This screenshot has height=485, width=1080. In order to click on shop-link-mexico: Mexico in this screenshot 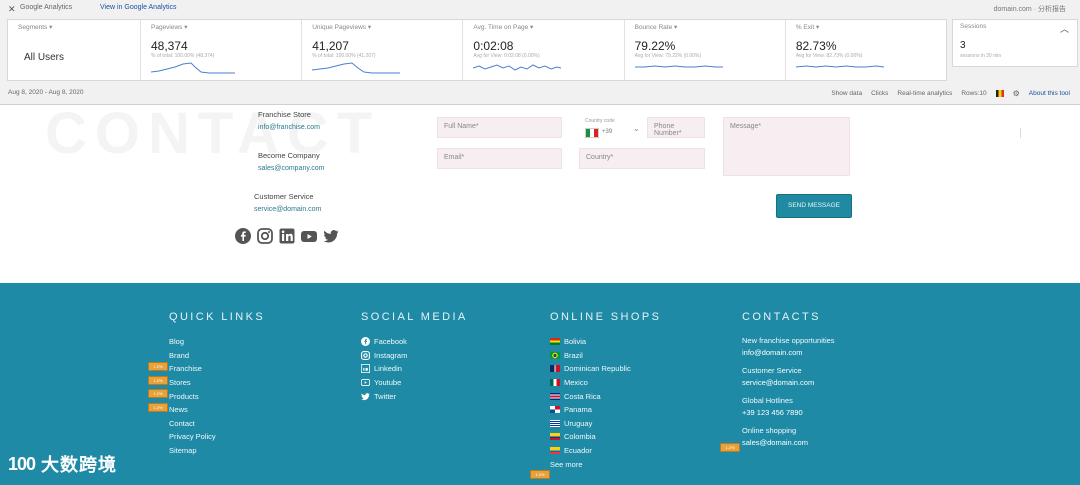, I will do `click(605, 383)`.